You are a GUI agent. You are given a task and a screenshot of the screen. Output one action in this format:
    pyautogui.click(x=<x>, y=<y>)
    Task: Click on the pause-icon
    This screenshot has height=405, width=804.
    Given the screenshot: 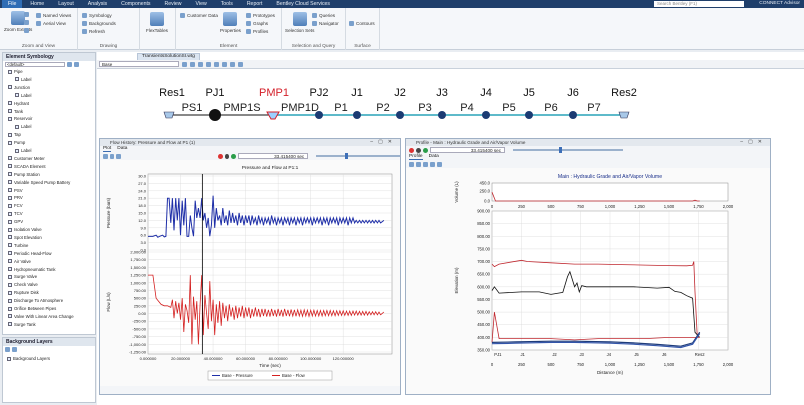 What is the action you would take?
    pyautogui.click(x=418, y=150)
    